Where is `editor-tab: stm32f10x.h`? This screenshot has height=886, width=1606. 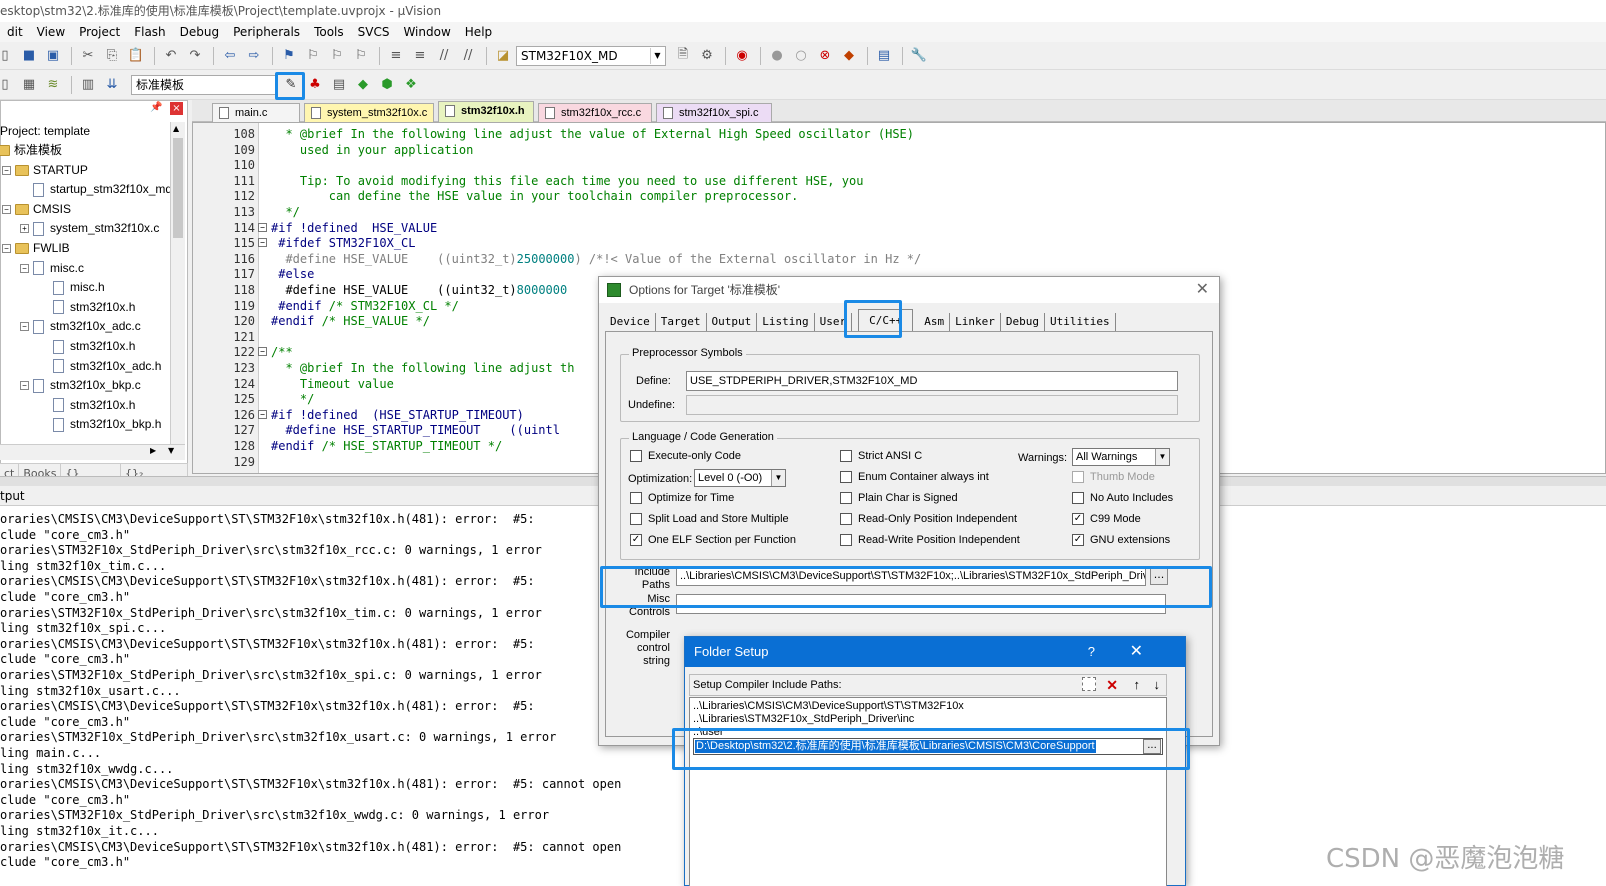 editor-tab: stm32f10x.h is located at coordinates (486, 111).